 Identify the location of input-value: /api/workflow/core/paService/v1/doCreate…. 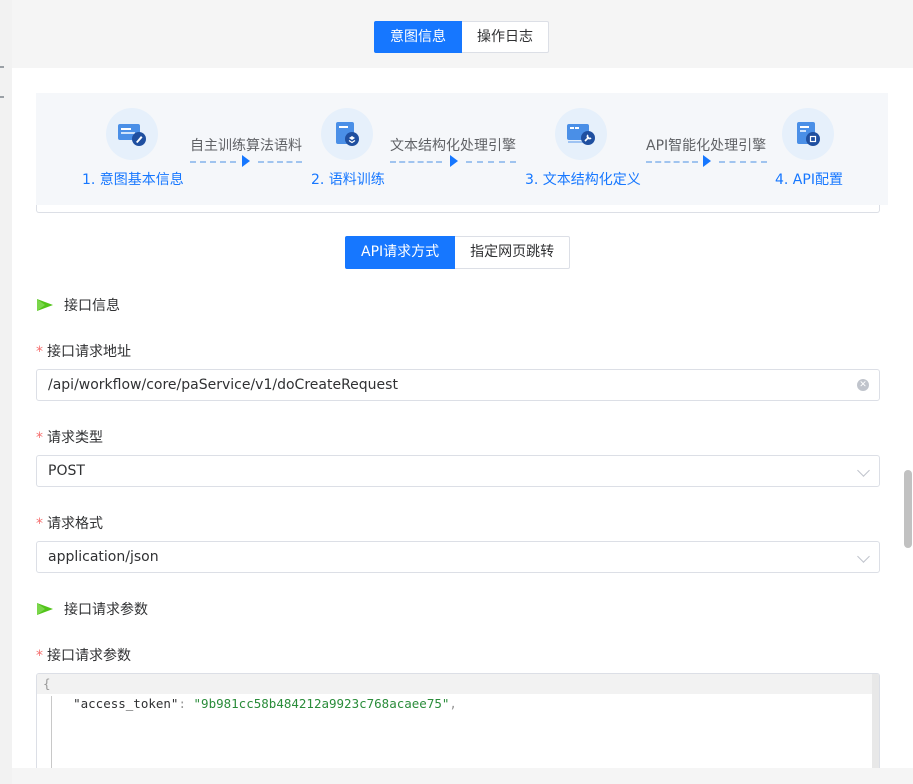
(223, 385).